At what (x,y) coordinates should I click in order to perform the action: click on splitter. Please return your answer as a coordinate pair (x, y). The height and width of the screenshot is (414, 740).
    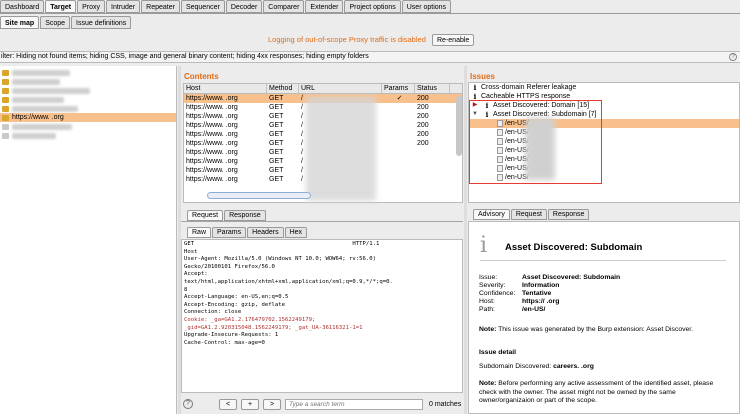
    Looking at the image, I should click on (465, 240).